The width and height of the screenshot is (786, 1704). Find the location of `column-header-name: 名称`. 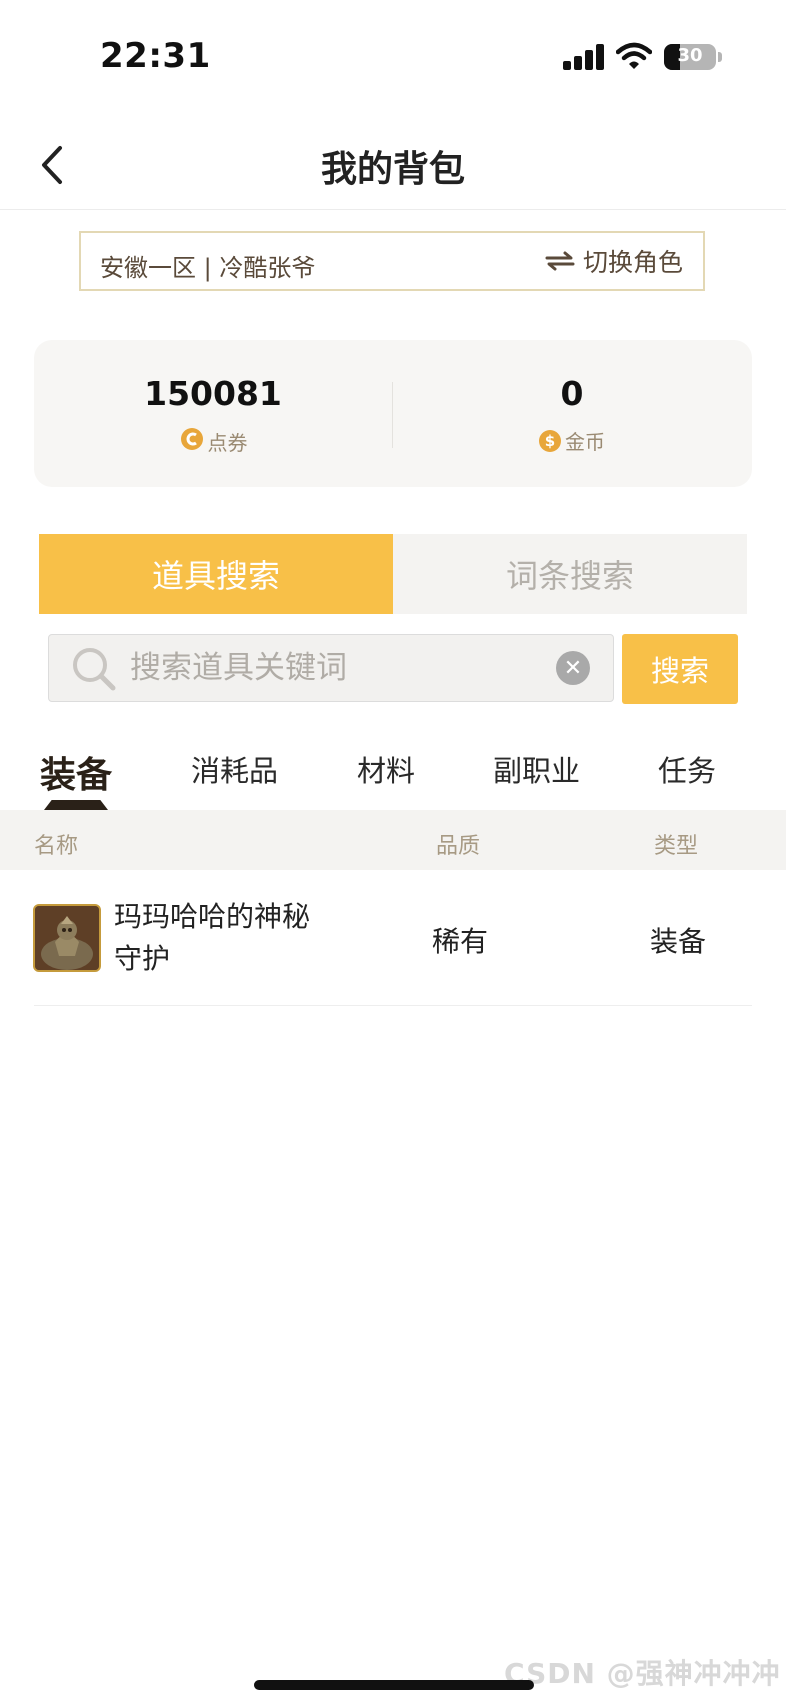

column-header-name: 名称 is located at coordinates (56, 846).